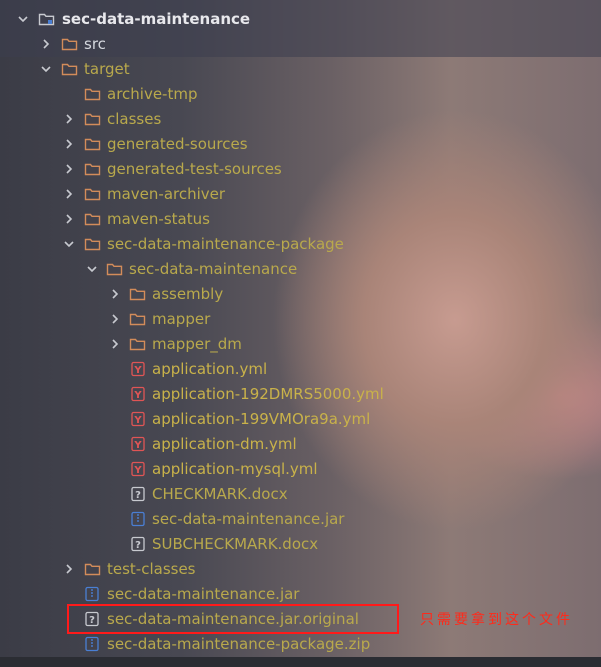 This screenshot has height=667, width=601. I want to click on tree-item-label: src, so click(95, 44).